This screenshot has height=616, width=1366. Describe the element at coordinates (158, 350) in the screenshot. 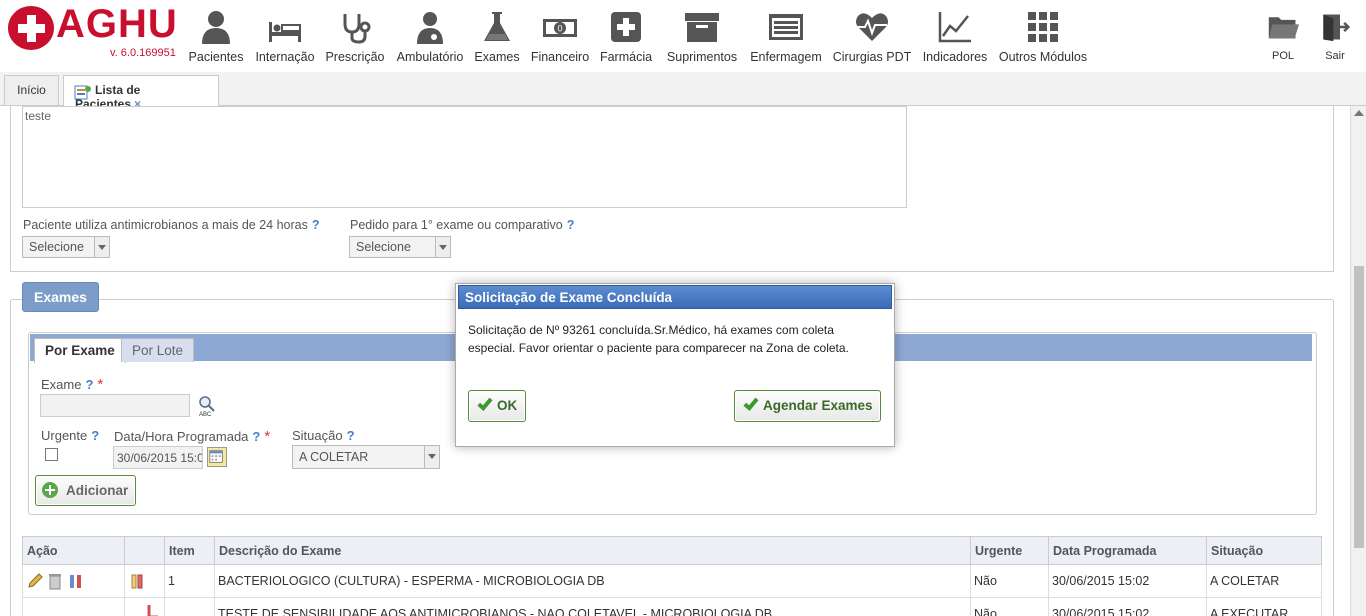

I see `subtab-por-lote: Por Lote` at that location.